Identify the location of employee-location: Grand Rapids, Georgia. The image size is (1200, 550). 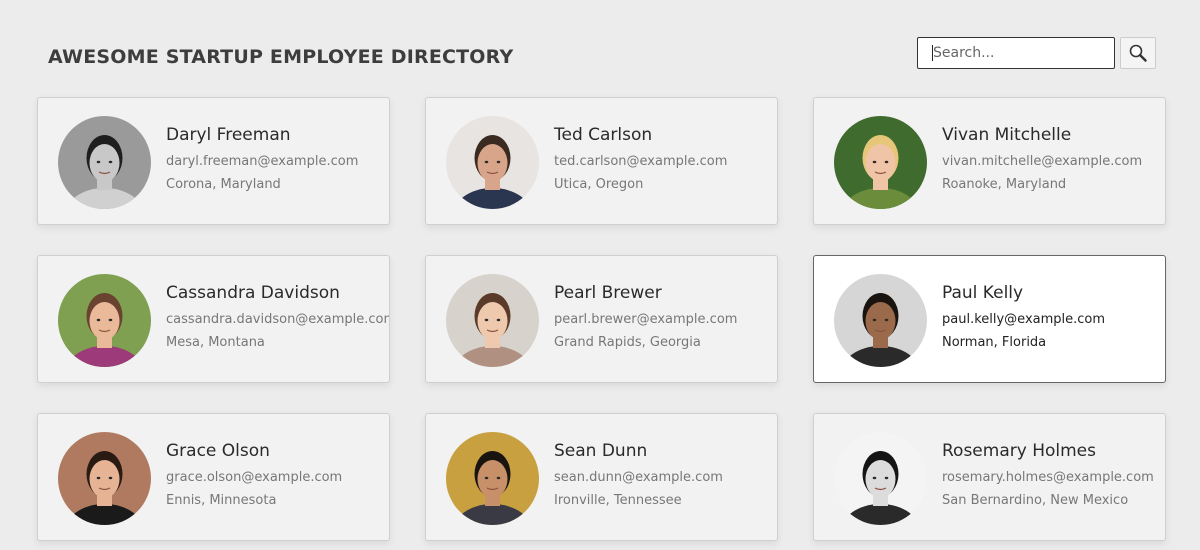
(627, 342).